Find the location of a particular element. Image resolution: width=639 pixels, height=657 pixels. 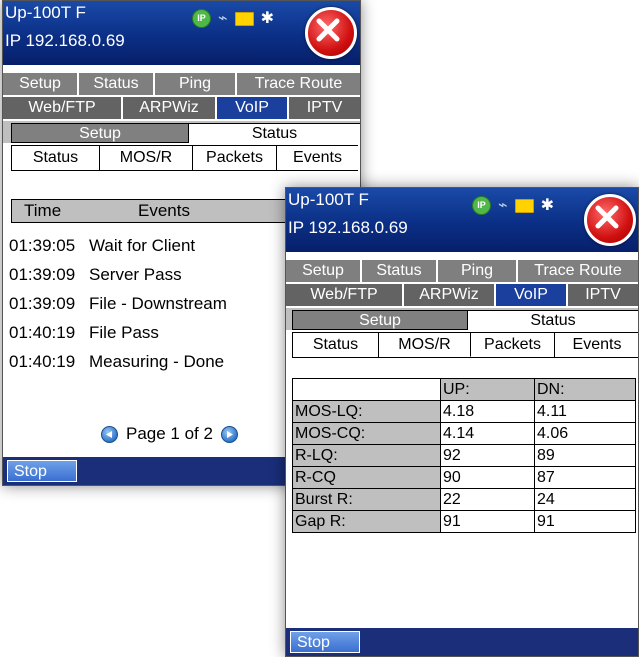

event-row: 01:40:19 Measuring - Done is located at coordinates (116, 362).